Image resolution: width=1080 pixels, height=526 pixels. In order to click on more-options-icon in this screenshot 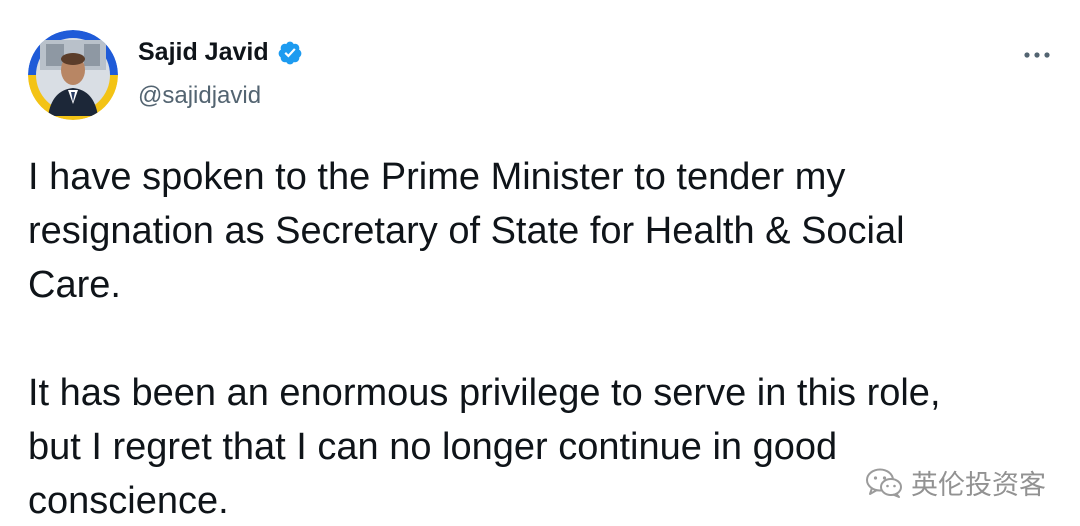, I will do `click(1037, 55)`.